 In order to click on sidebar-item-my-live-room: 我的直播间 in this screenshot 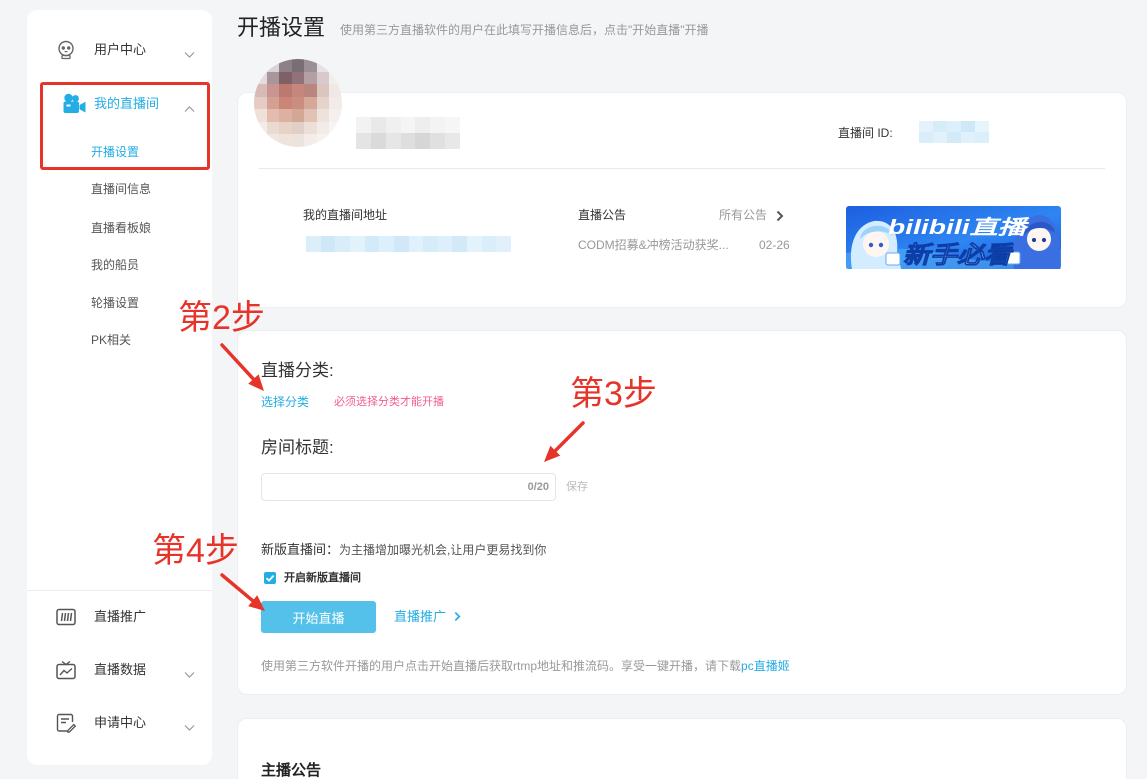, I will do `click(119, 104)`.